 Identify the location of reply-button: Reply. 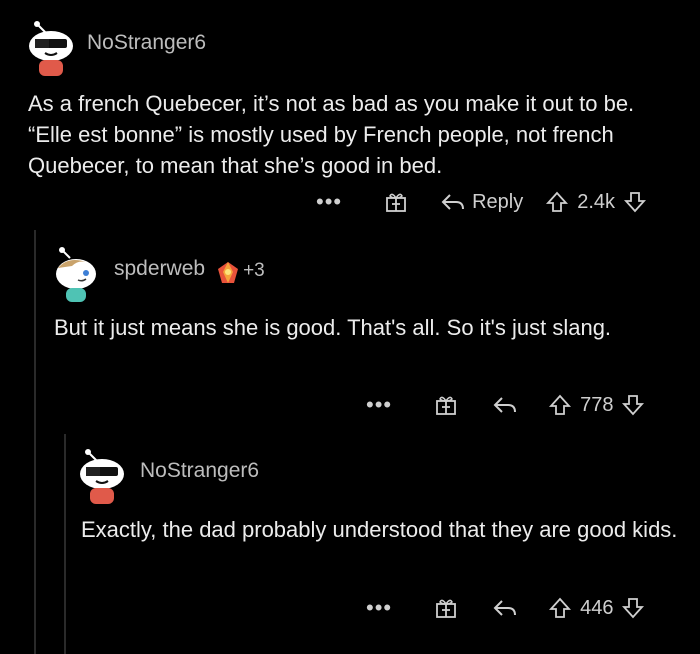
(481, 202).